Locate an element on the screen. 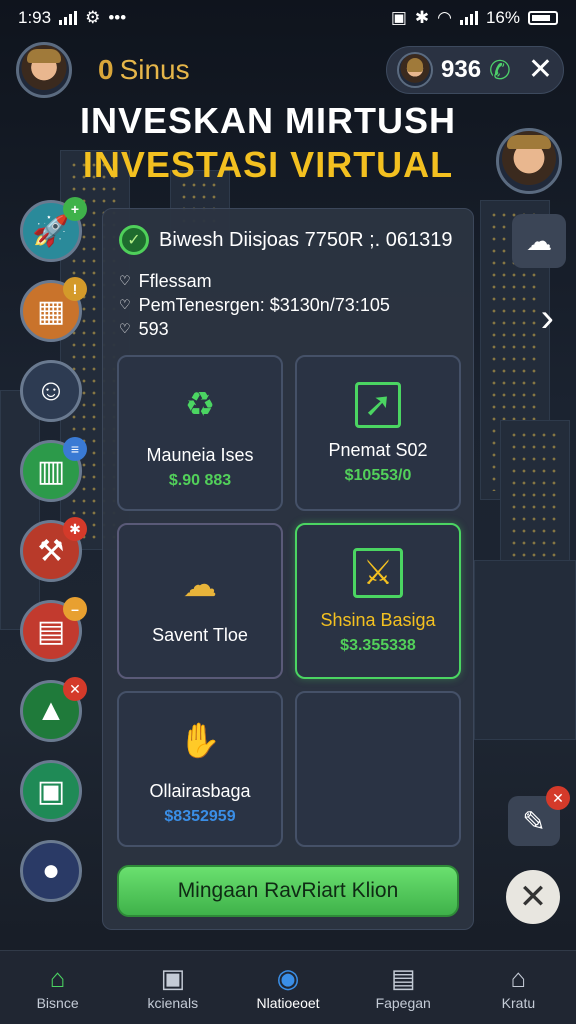 Image resolution: width=576 pixels, height=1024 pixels. check-icon: ✓ is located at coordinates (134, 240).